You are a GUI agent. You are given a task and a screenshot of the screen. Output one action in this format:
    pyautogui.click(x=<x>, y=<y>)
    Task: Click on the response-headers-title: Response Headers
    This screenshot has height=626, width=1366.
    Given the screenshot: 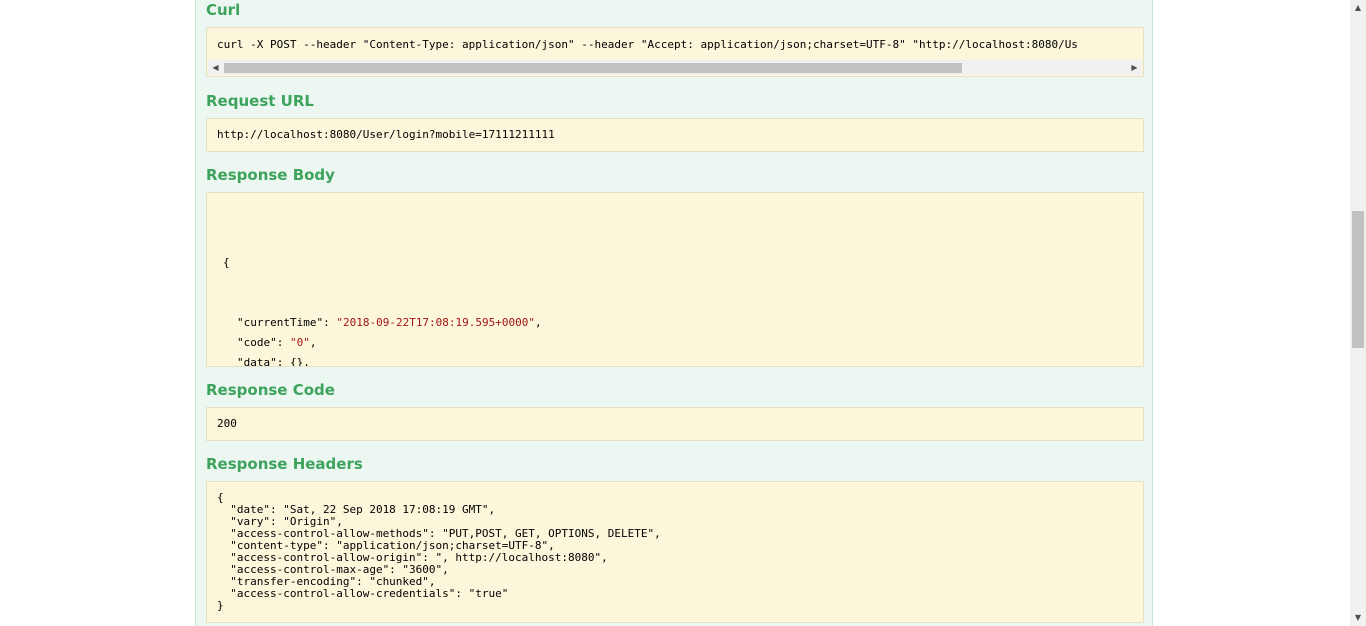 What is the action you would take?
    pyautogui.click(x=284, y=464)
    